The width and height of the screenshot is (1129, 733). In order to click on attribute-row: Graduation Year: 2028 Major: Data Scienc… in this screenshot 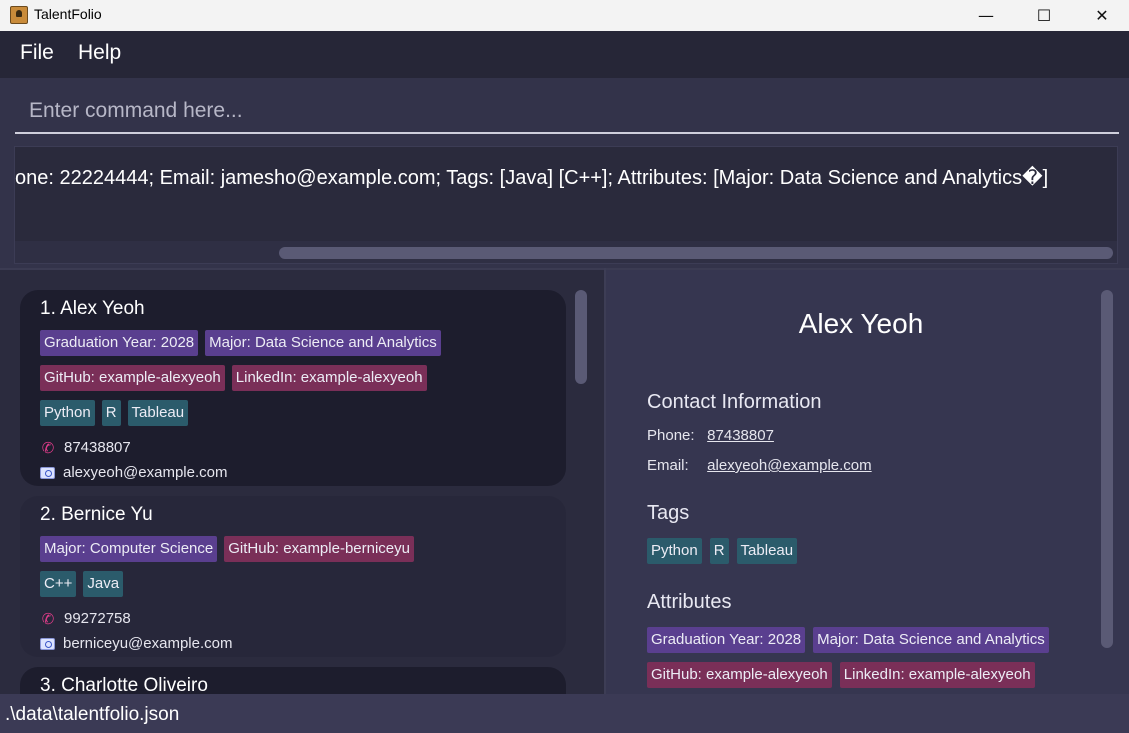, I will do `click(303, 343)`.